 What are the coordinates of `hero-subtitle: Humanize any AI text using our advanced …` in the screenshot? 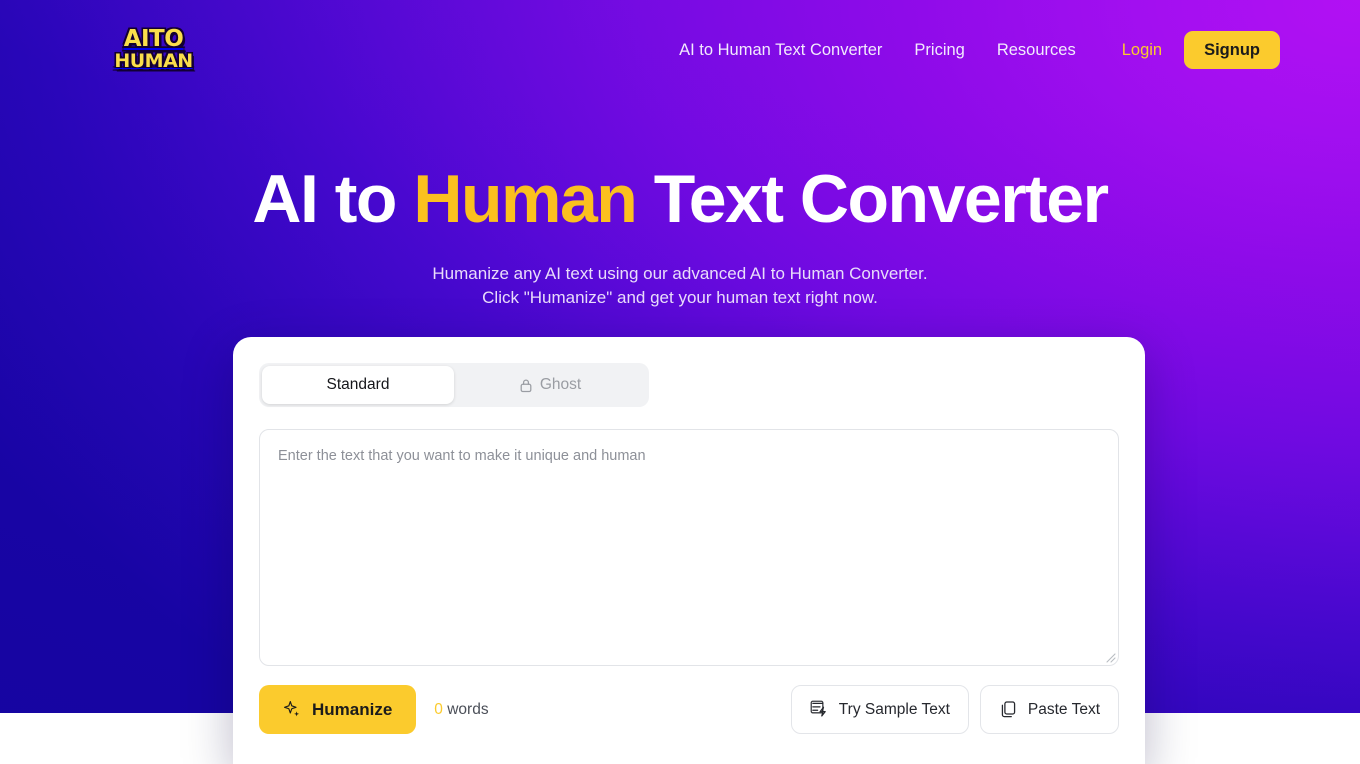 It's located at (680, 286).